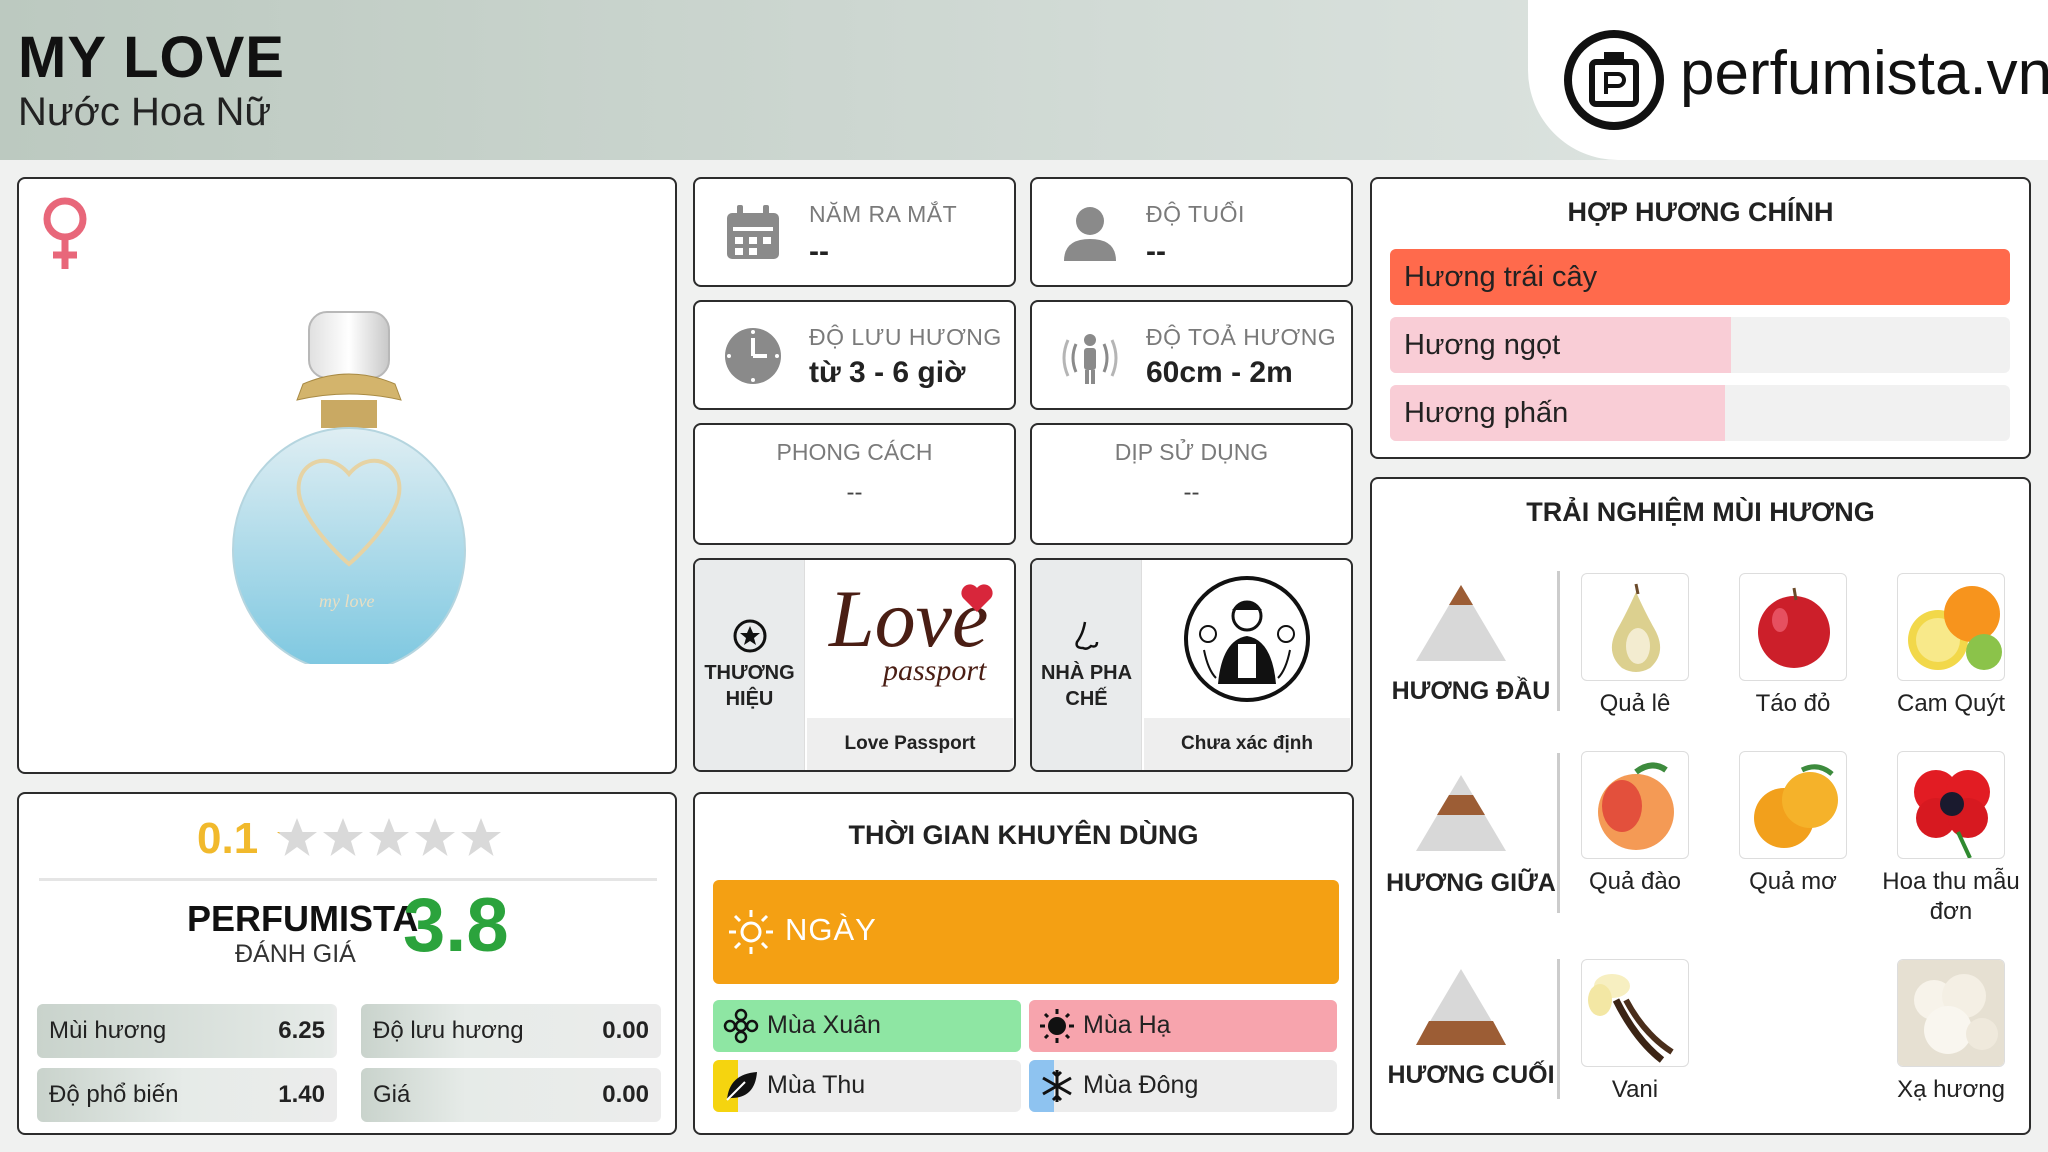 This screenshot has height=1152, width=2048. What do you see at coordinates (1951, 1013) in the screenshot?
I see `note-musk-image` at bounding box center [1951, 1013].